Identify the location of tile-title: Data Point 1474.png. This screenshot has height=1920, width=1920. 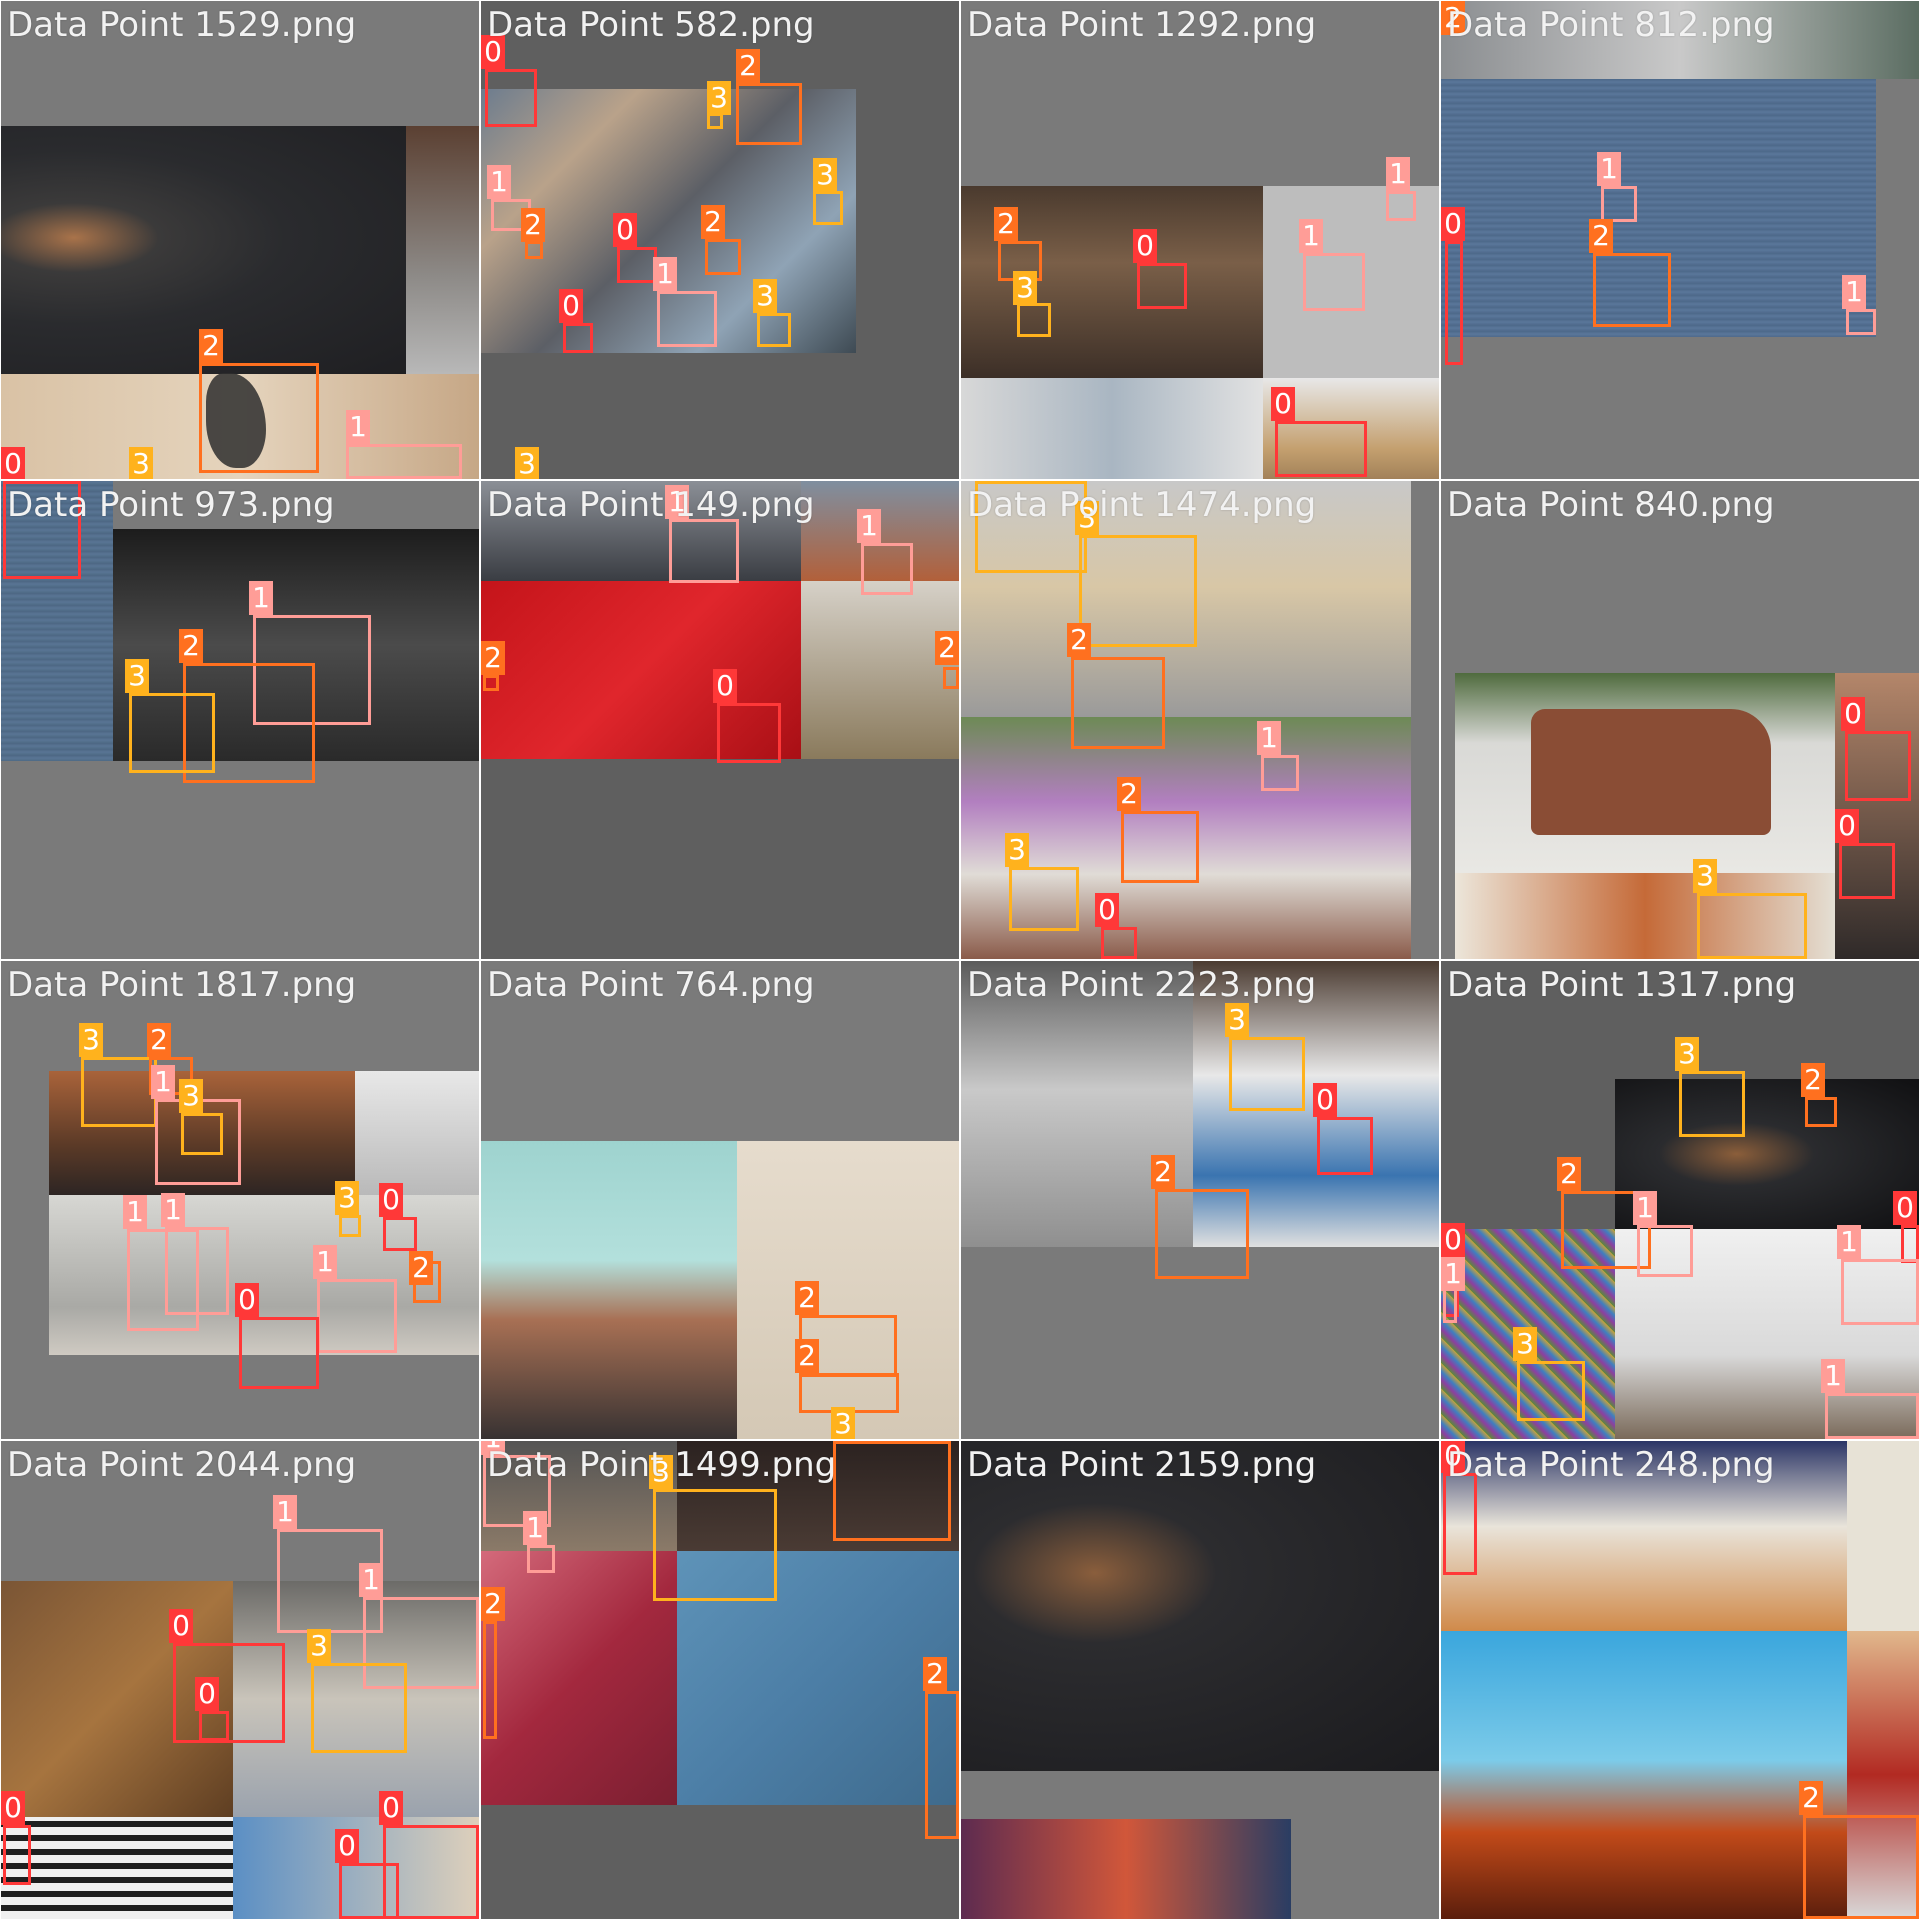
(1142, 505).